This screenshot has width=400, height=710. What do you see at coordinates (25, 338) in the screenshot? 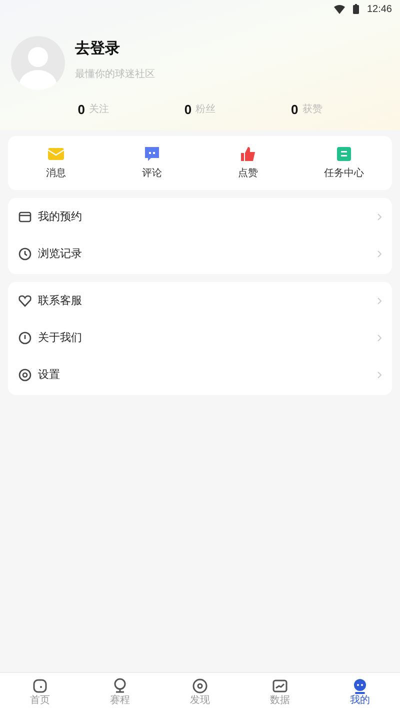
I see `info-icon` at bounding box center [25, 338].